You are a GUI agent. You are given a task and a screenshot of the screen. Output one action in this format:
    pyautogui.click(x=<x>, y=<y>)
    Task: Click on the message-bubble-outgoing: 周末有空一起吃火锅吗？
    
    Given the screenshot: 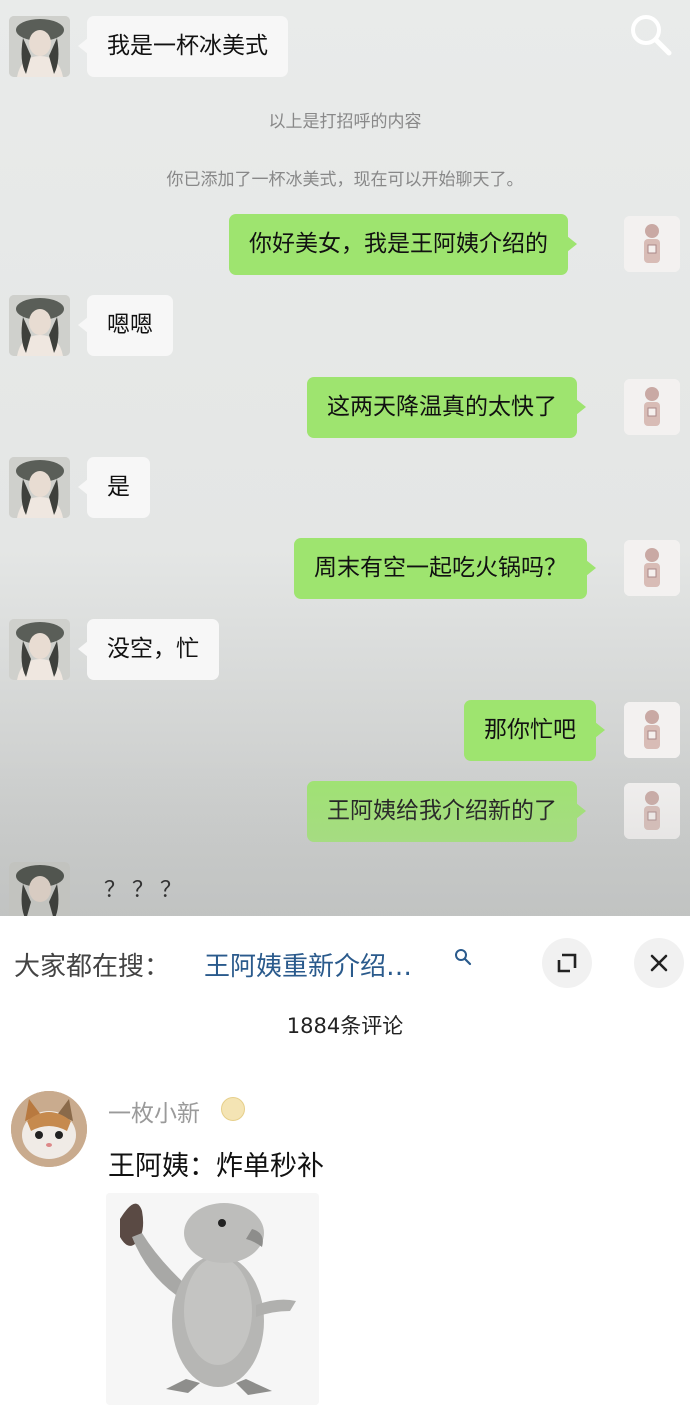 What is the action you would take?
    pyautogui.click(x=445, y=568)
    